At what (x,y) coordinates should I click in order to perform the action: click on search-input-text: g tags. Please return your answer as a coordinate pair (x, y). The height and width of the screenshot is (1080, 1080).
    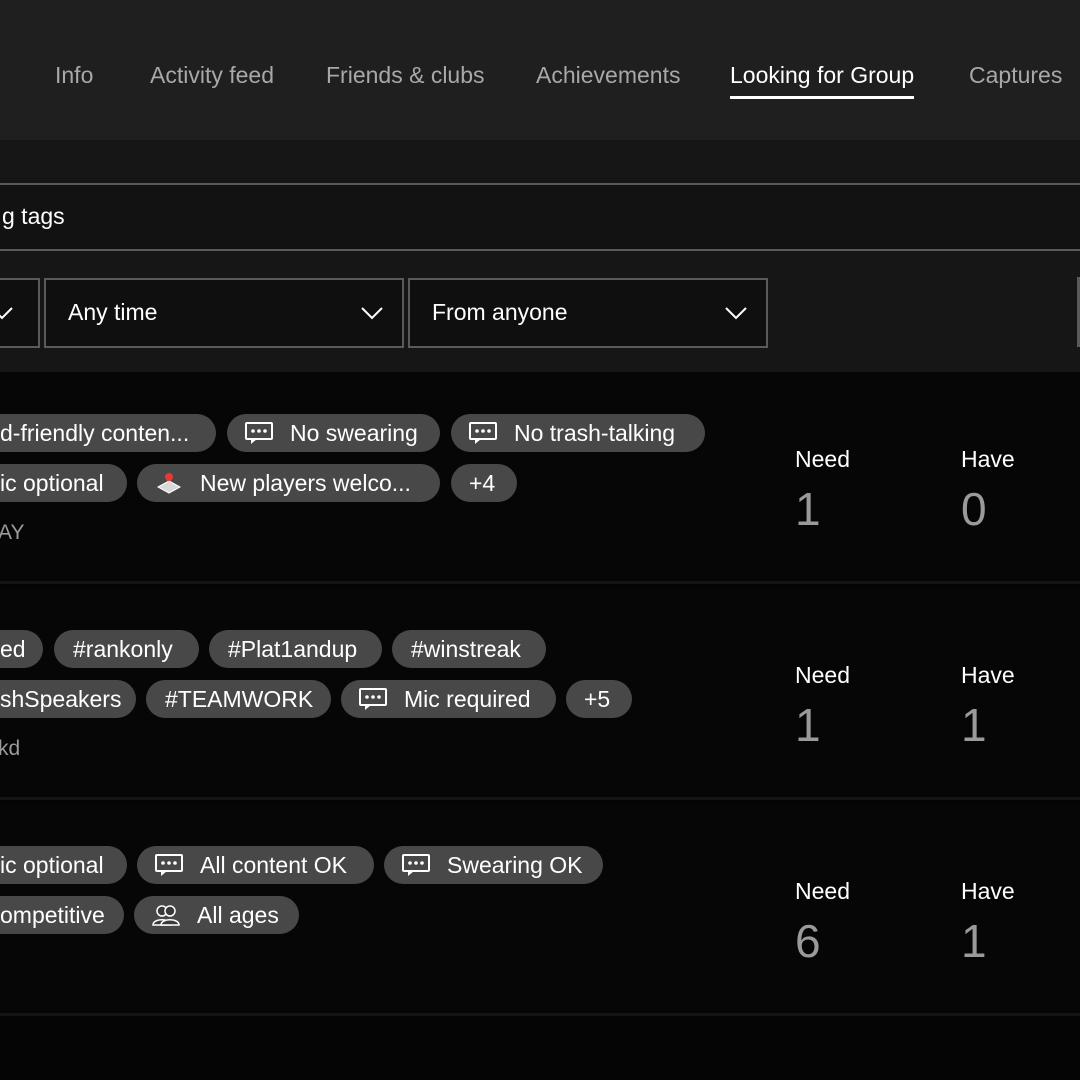
    Looking at the image, I should click on (33, 216).